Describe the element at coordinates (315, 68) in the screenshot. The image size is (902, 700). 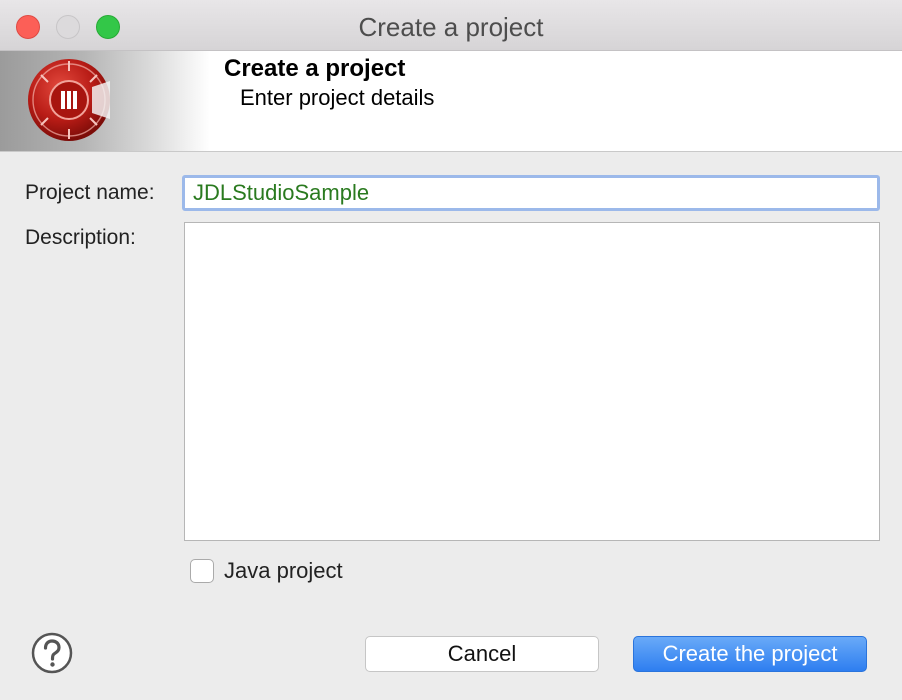
I see `banner-title: Create a project` at that location.